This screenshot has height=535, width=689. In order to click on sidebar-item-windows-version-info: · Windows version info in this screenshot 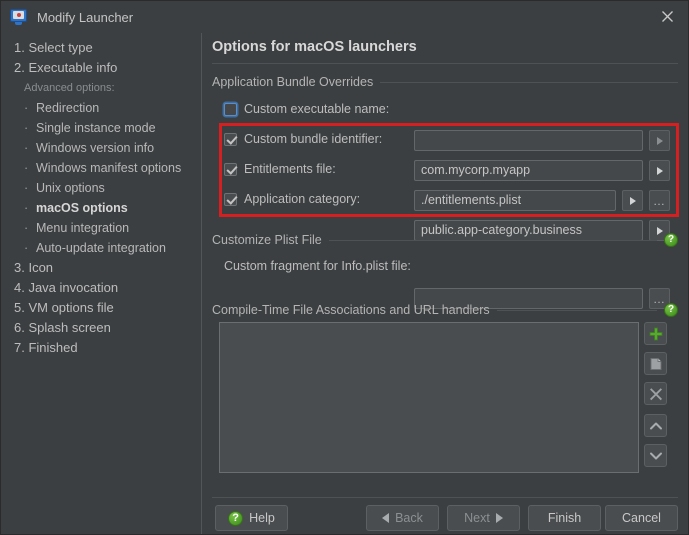, I will do `click(101, 148)`.